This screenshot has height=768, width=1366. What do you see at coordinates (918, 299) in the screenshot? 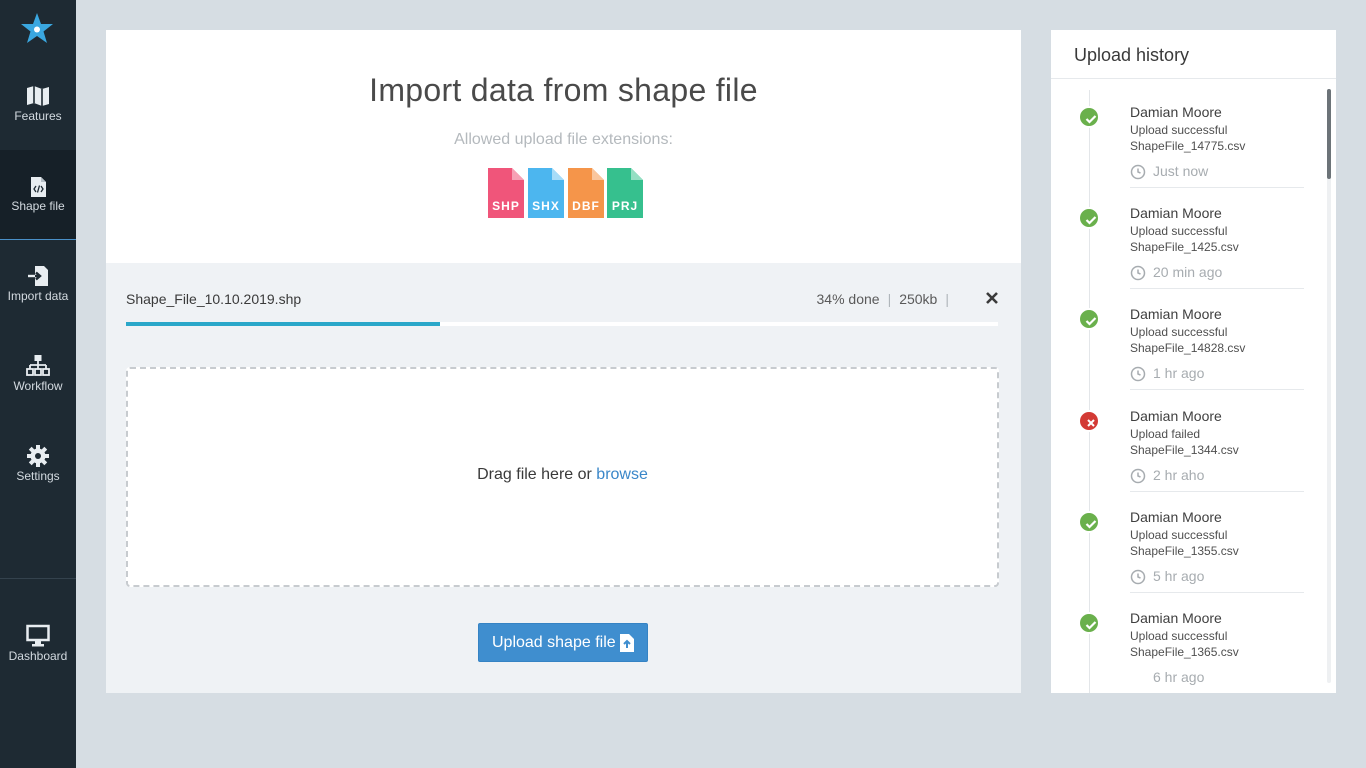
I see `file-size: 250kb` at bounding box center [918, 299].